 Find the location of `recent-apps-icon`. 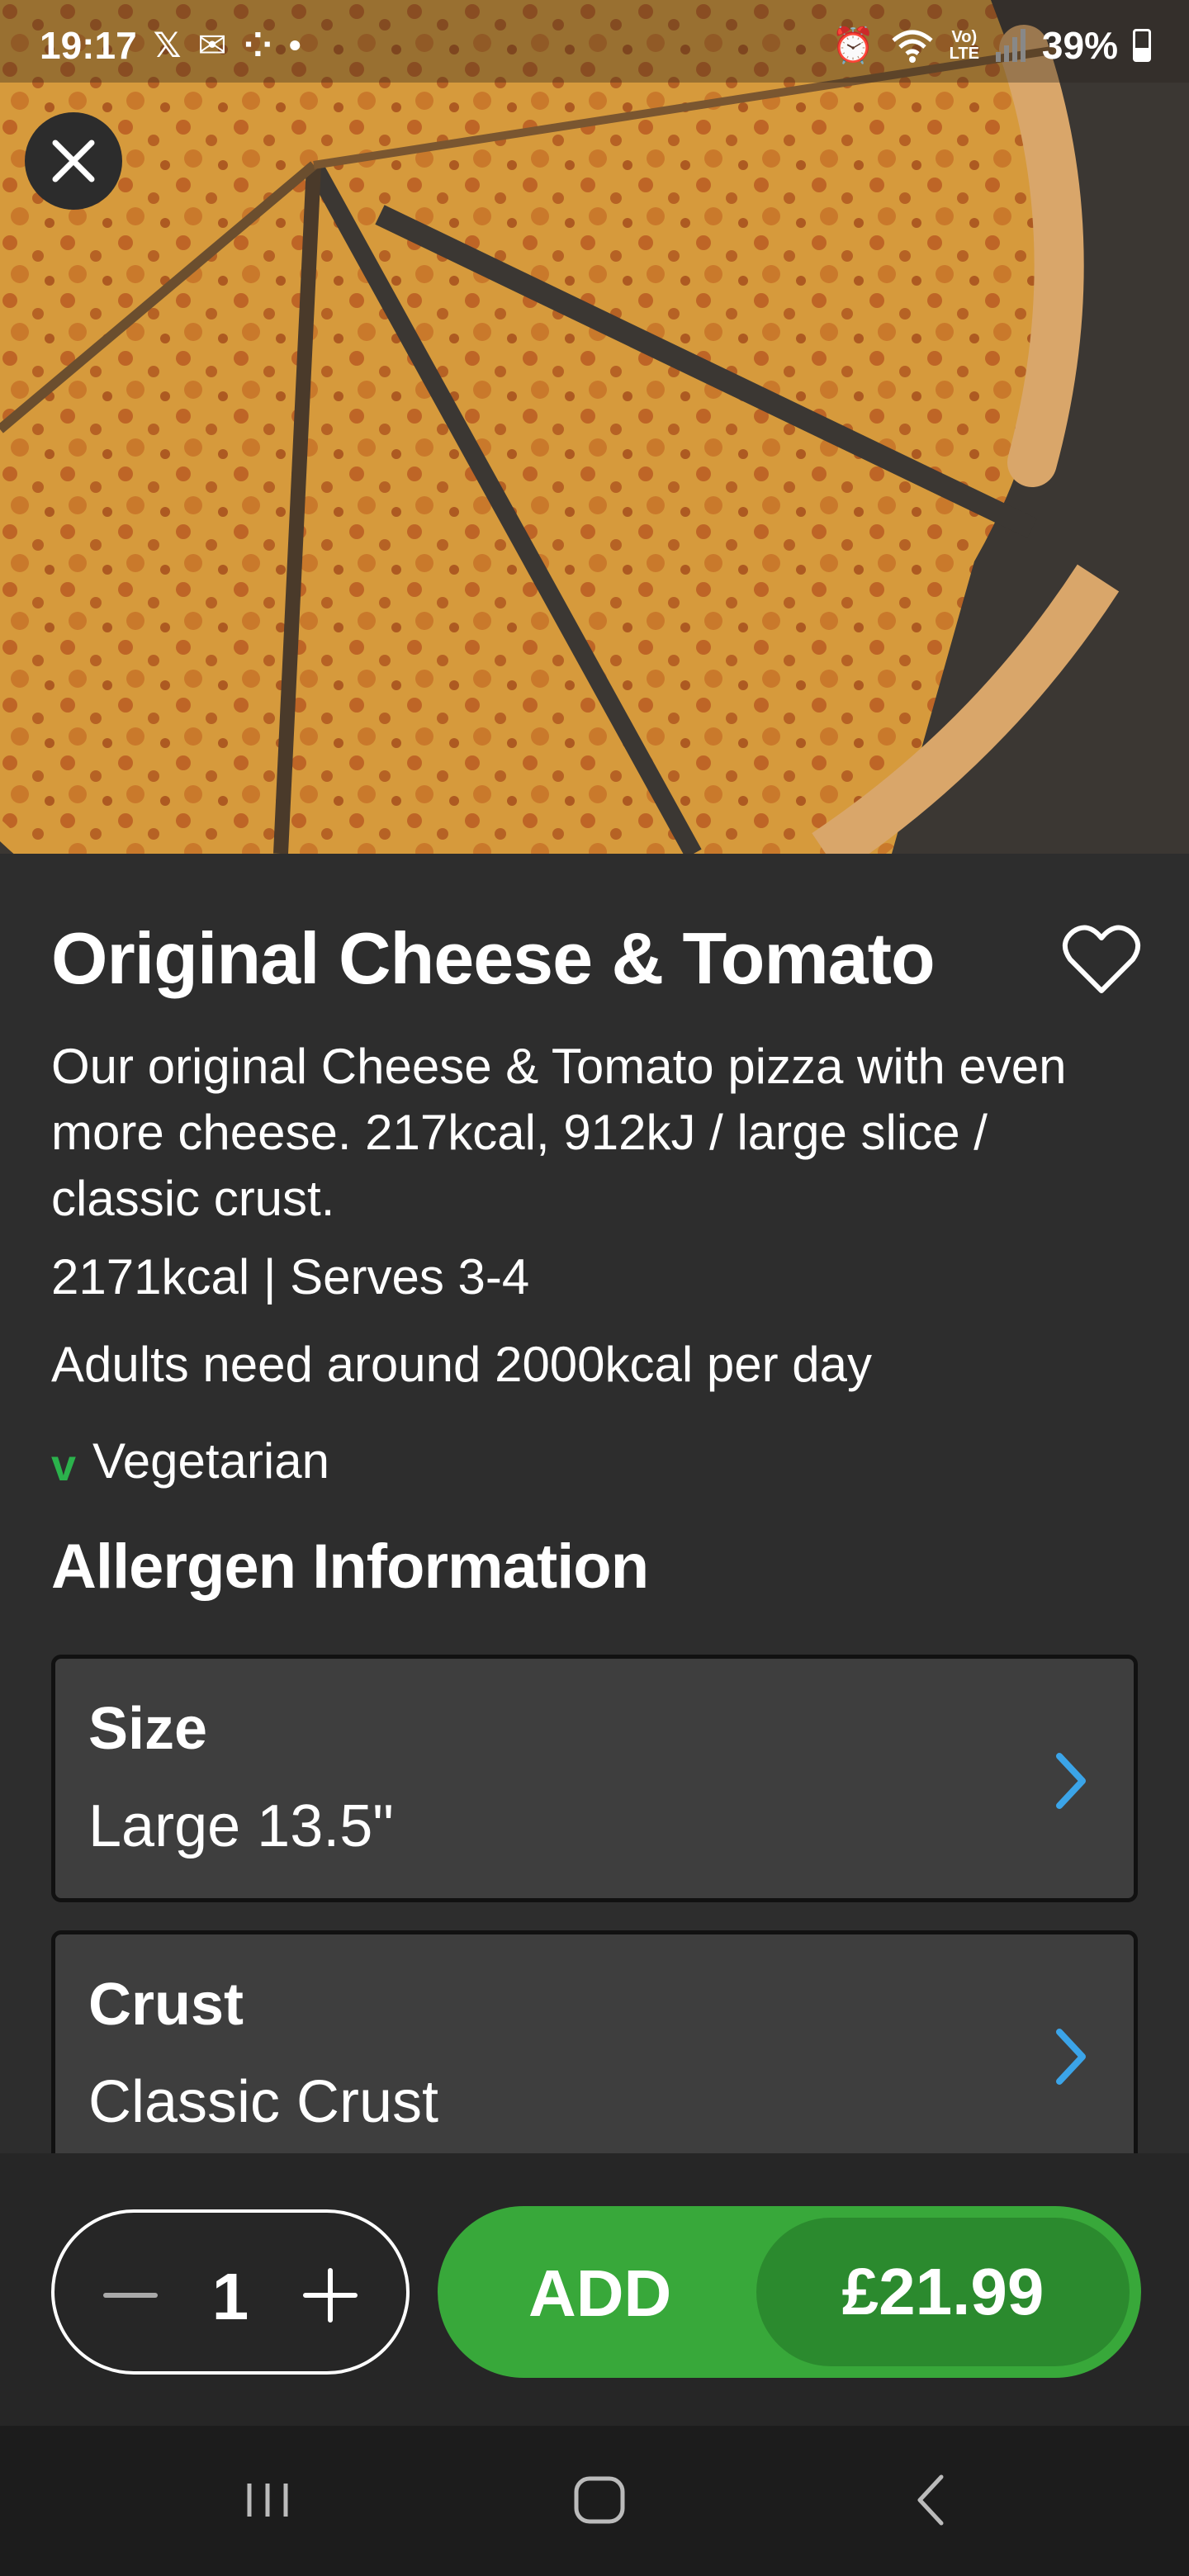

recent-apps-icon is located at coordinates (267, 2500).